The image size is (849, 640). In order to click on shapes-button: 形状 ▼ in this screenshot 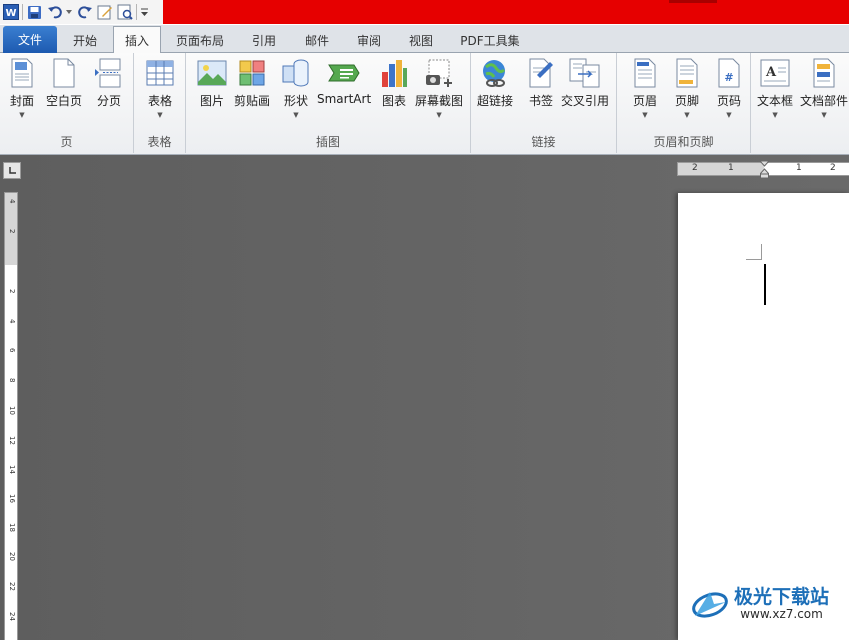, I will do `click(296, 88)`.